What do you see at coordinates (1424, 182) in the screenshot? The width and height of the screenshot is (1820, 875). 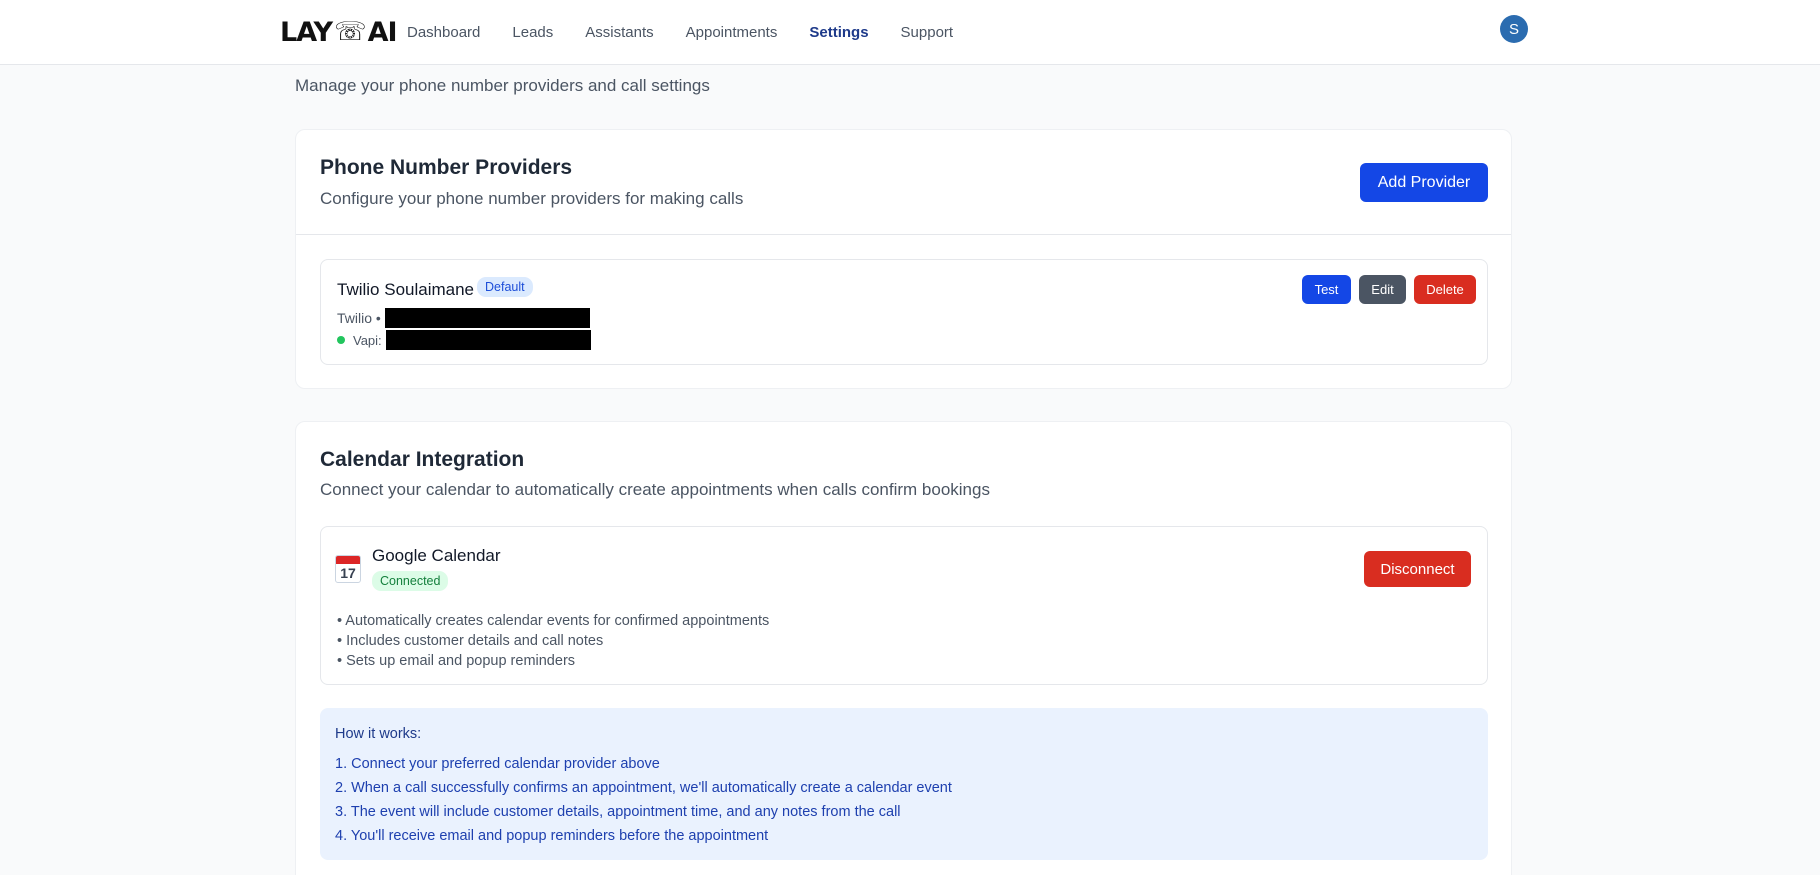 I see `add-provider-button: Add Provider` at bounding box center [1424, 182].